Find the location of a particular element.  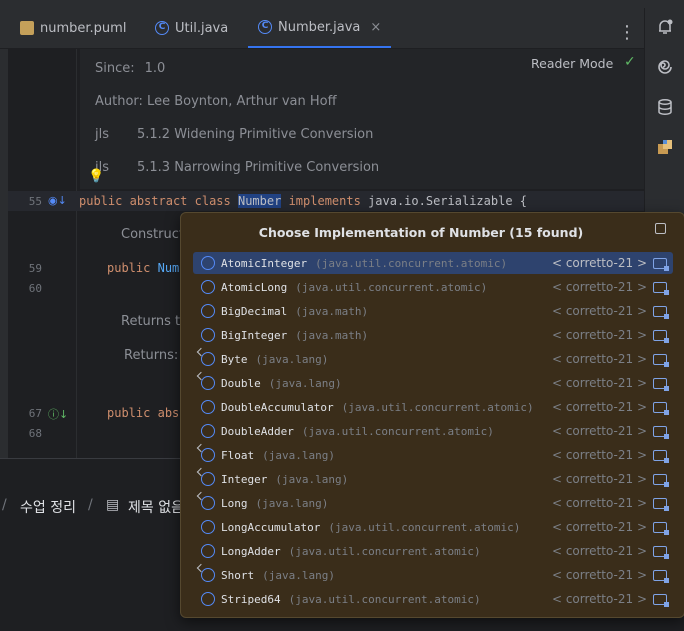

reader-mode-button: Reader Mode is located at coordinates (572, 63).